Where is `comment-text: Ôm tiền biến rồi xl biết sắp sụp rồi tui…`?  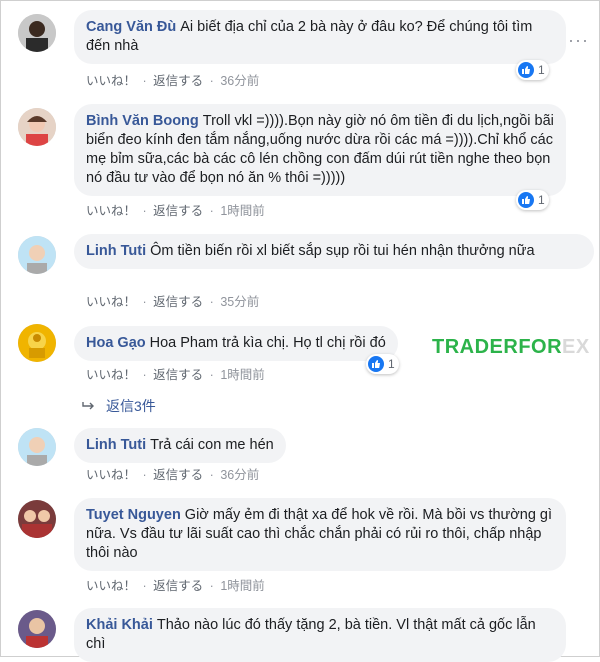
comment-text: Ôm tiền biến rồi xl biết sắp sụp rồi tui… is located at coordinates (342, 251).